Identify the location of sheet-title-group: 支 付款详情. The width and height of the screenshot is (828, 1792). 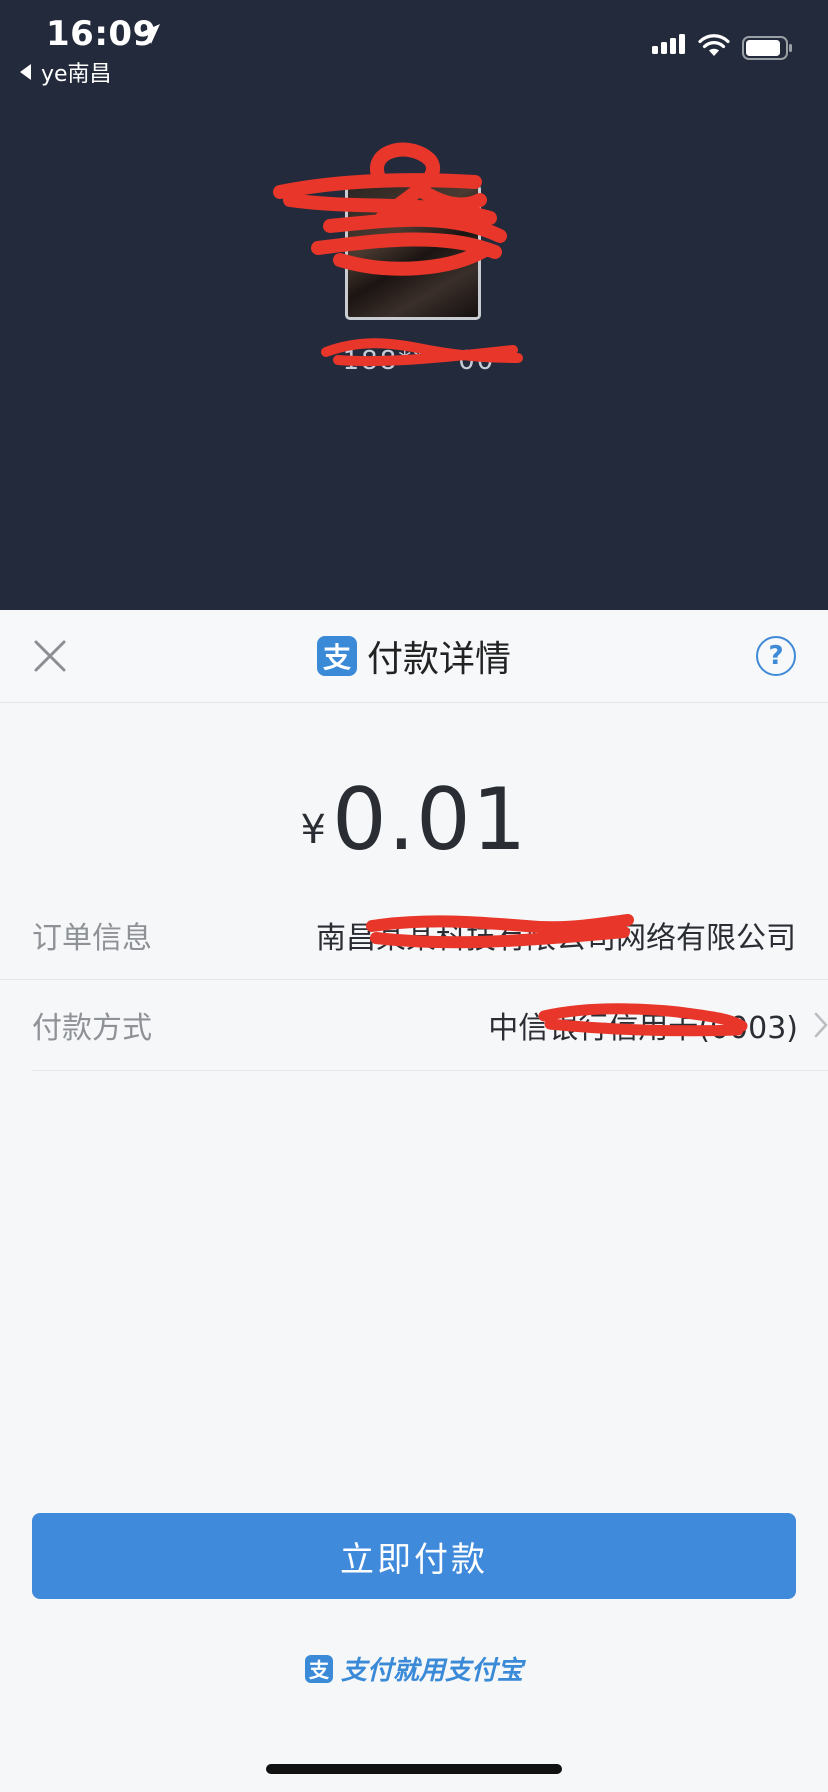
(414, 656).